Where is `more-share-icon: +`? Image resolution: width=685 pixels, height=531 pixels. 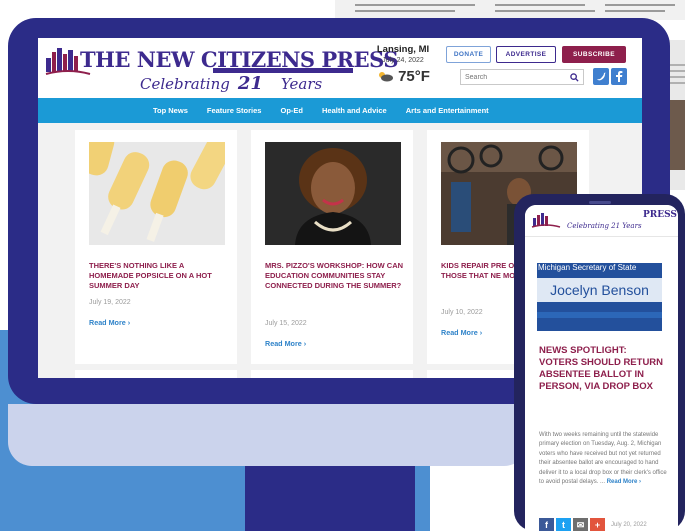
more-share-icon: + is located at coordinates (597, 524).